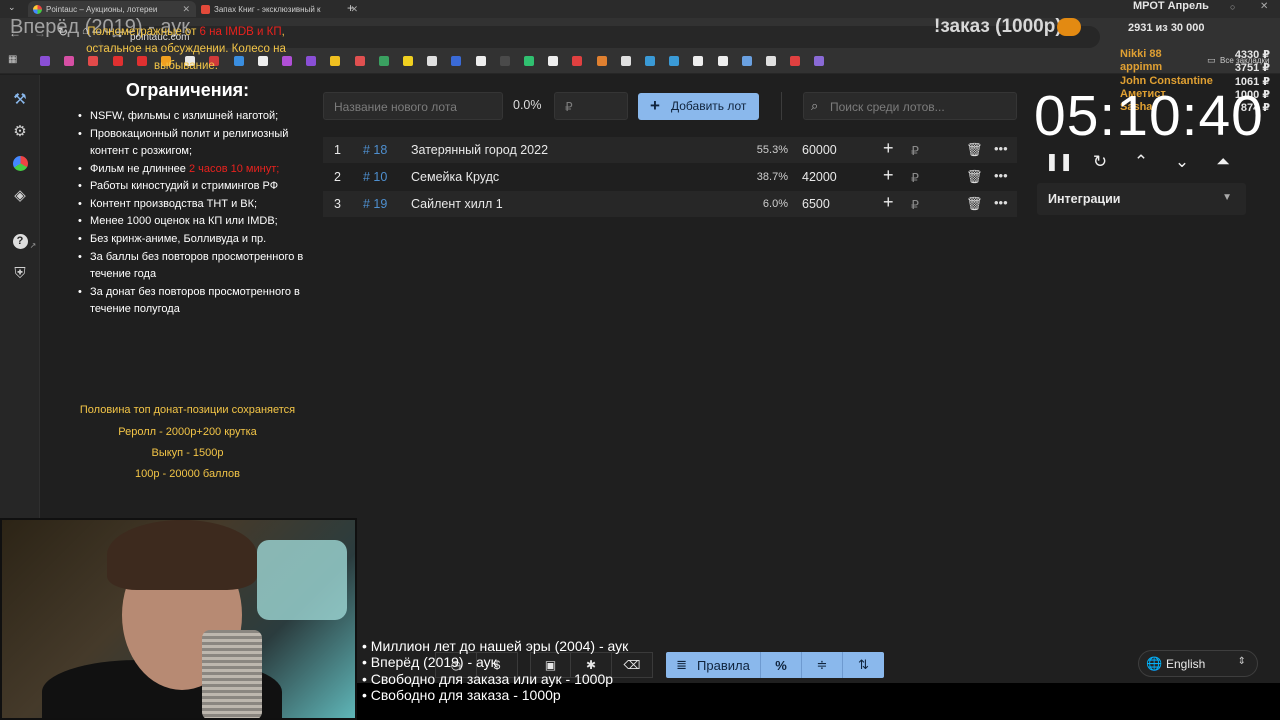 This screenshot has height=720, width=1280. I want to click on donor-amount: 4330 ₽, so click(1252, 55).